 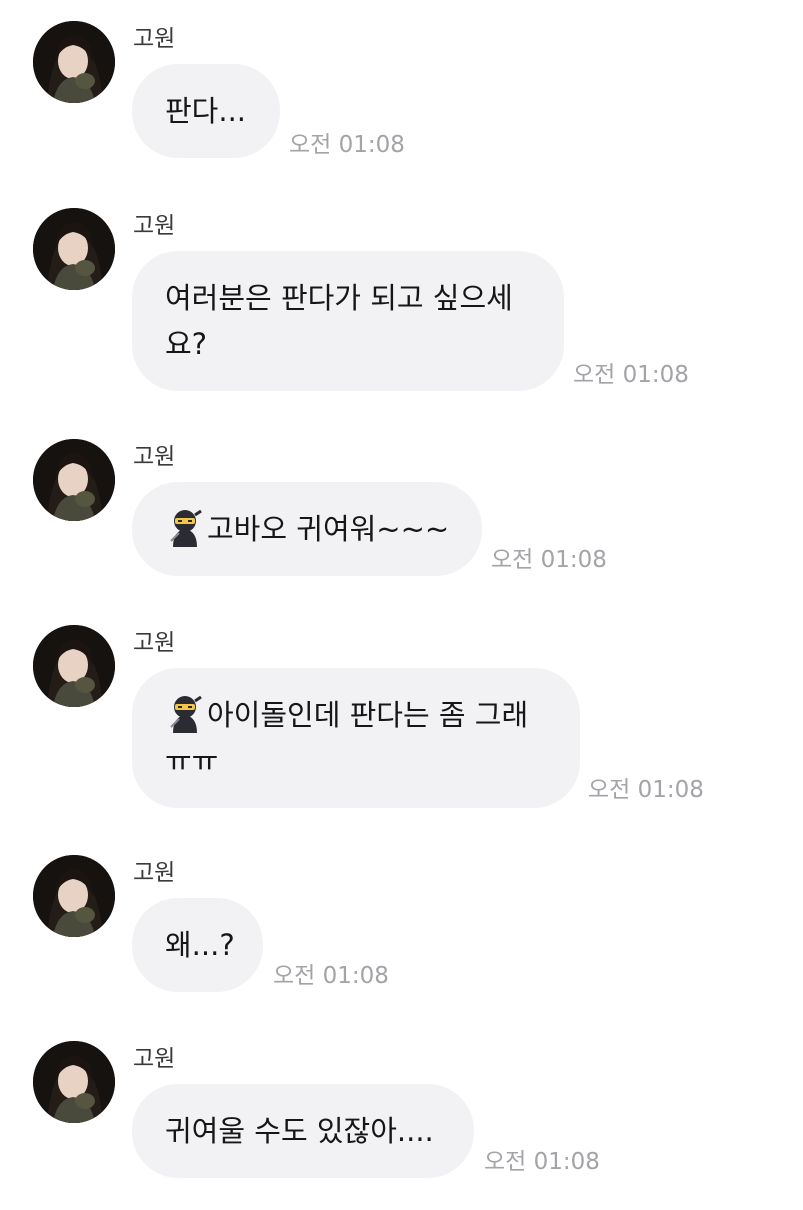 What do you see at coordinates (348, 321) in the screenshot?
I see `message-bubble: 여러분은 판다가 되고 싶으세 요?` at bounding box center [348, 321].